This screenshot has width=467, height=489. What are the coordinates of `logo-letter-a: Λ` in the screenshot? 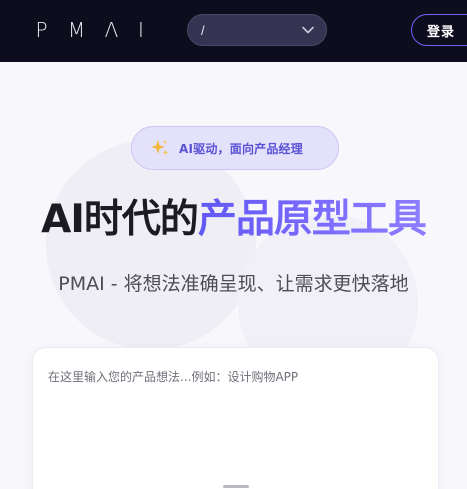 It's located at (111, 30).